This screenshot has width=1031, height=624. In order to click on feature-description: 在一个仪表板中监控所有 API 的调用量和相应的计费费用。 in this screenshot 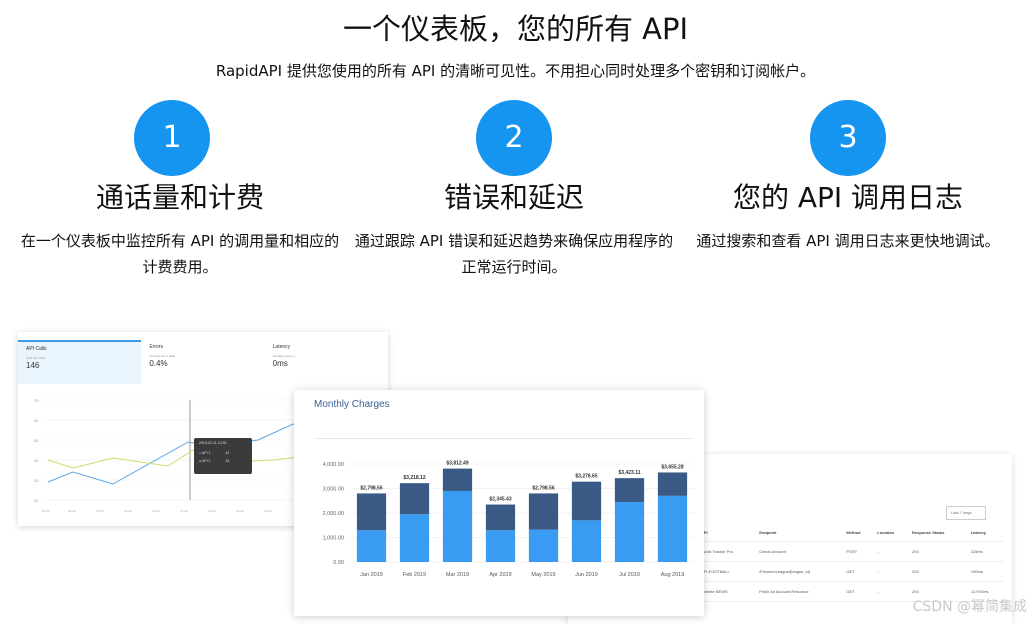, I will do `click(180, 254)`.